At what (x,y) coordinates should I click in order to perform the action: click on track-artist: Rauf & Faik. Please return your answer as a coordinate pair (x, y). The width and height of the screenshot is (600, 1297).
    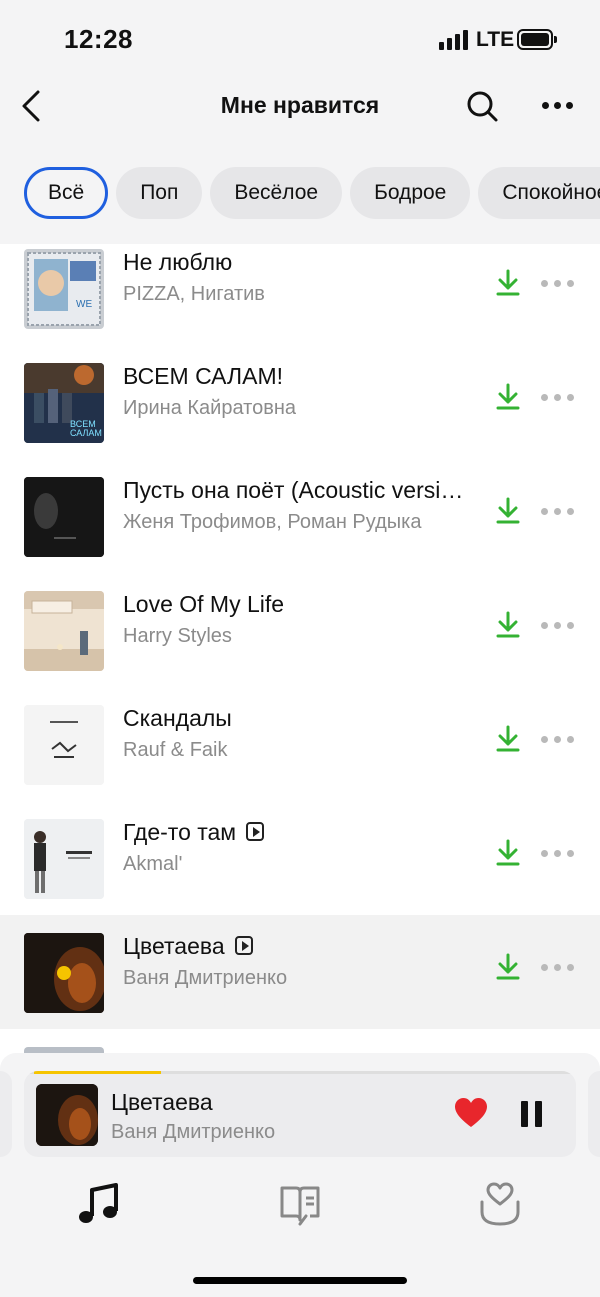
    Looking at the image, I should click on (175, 750).